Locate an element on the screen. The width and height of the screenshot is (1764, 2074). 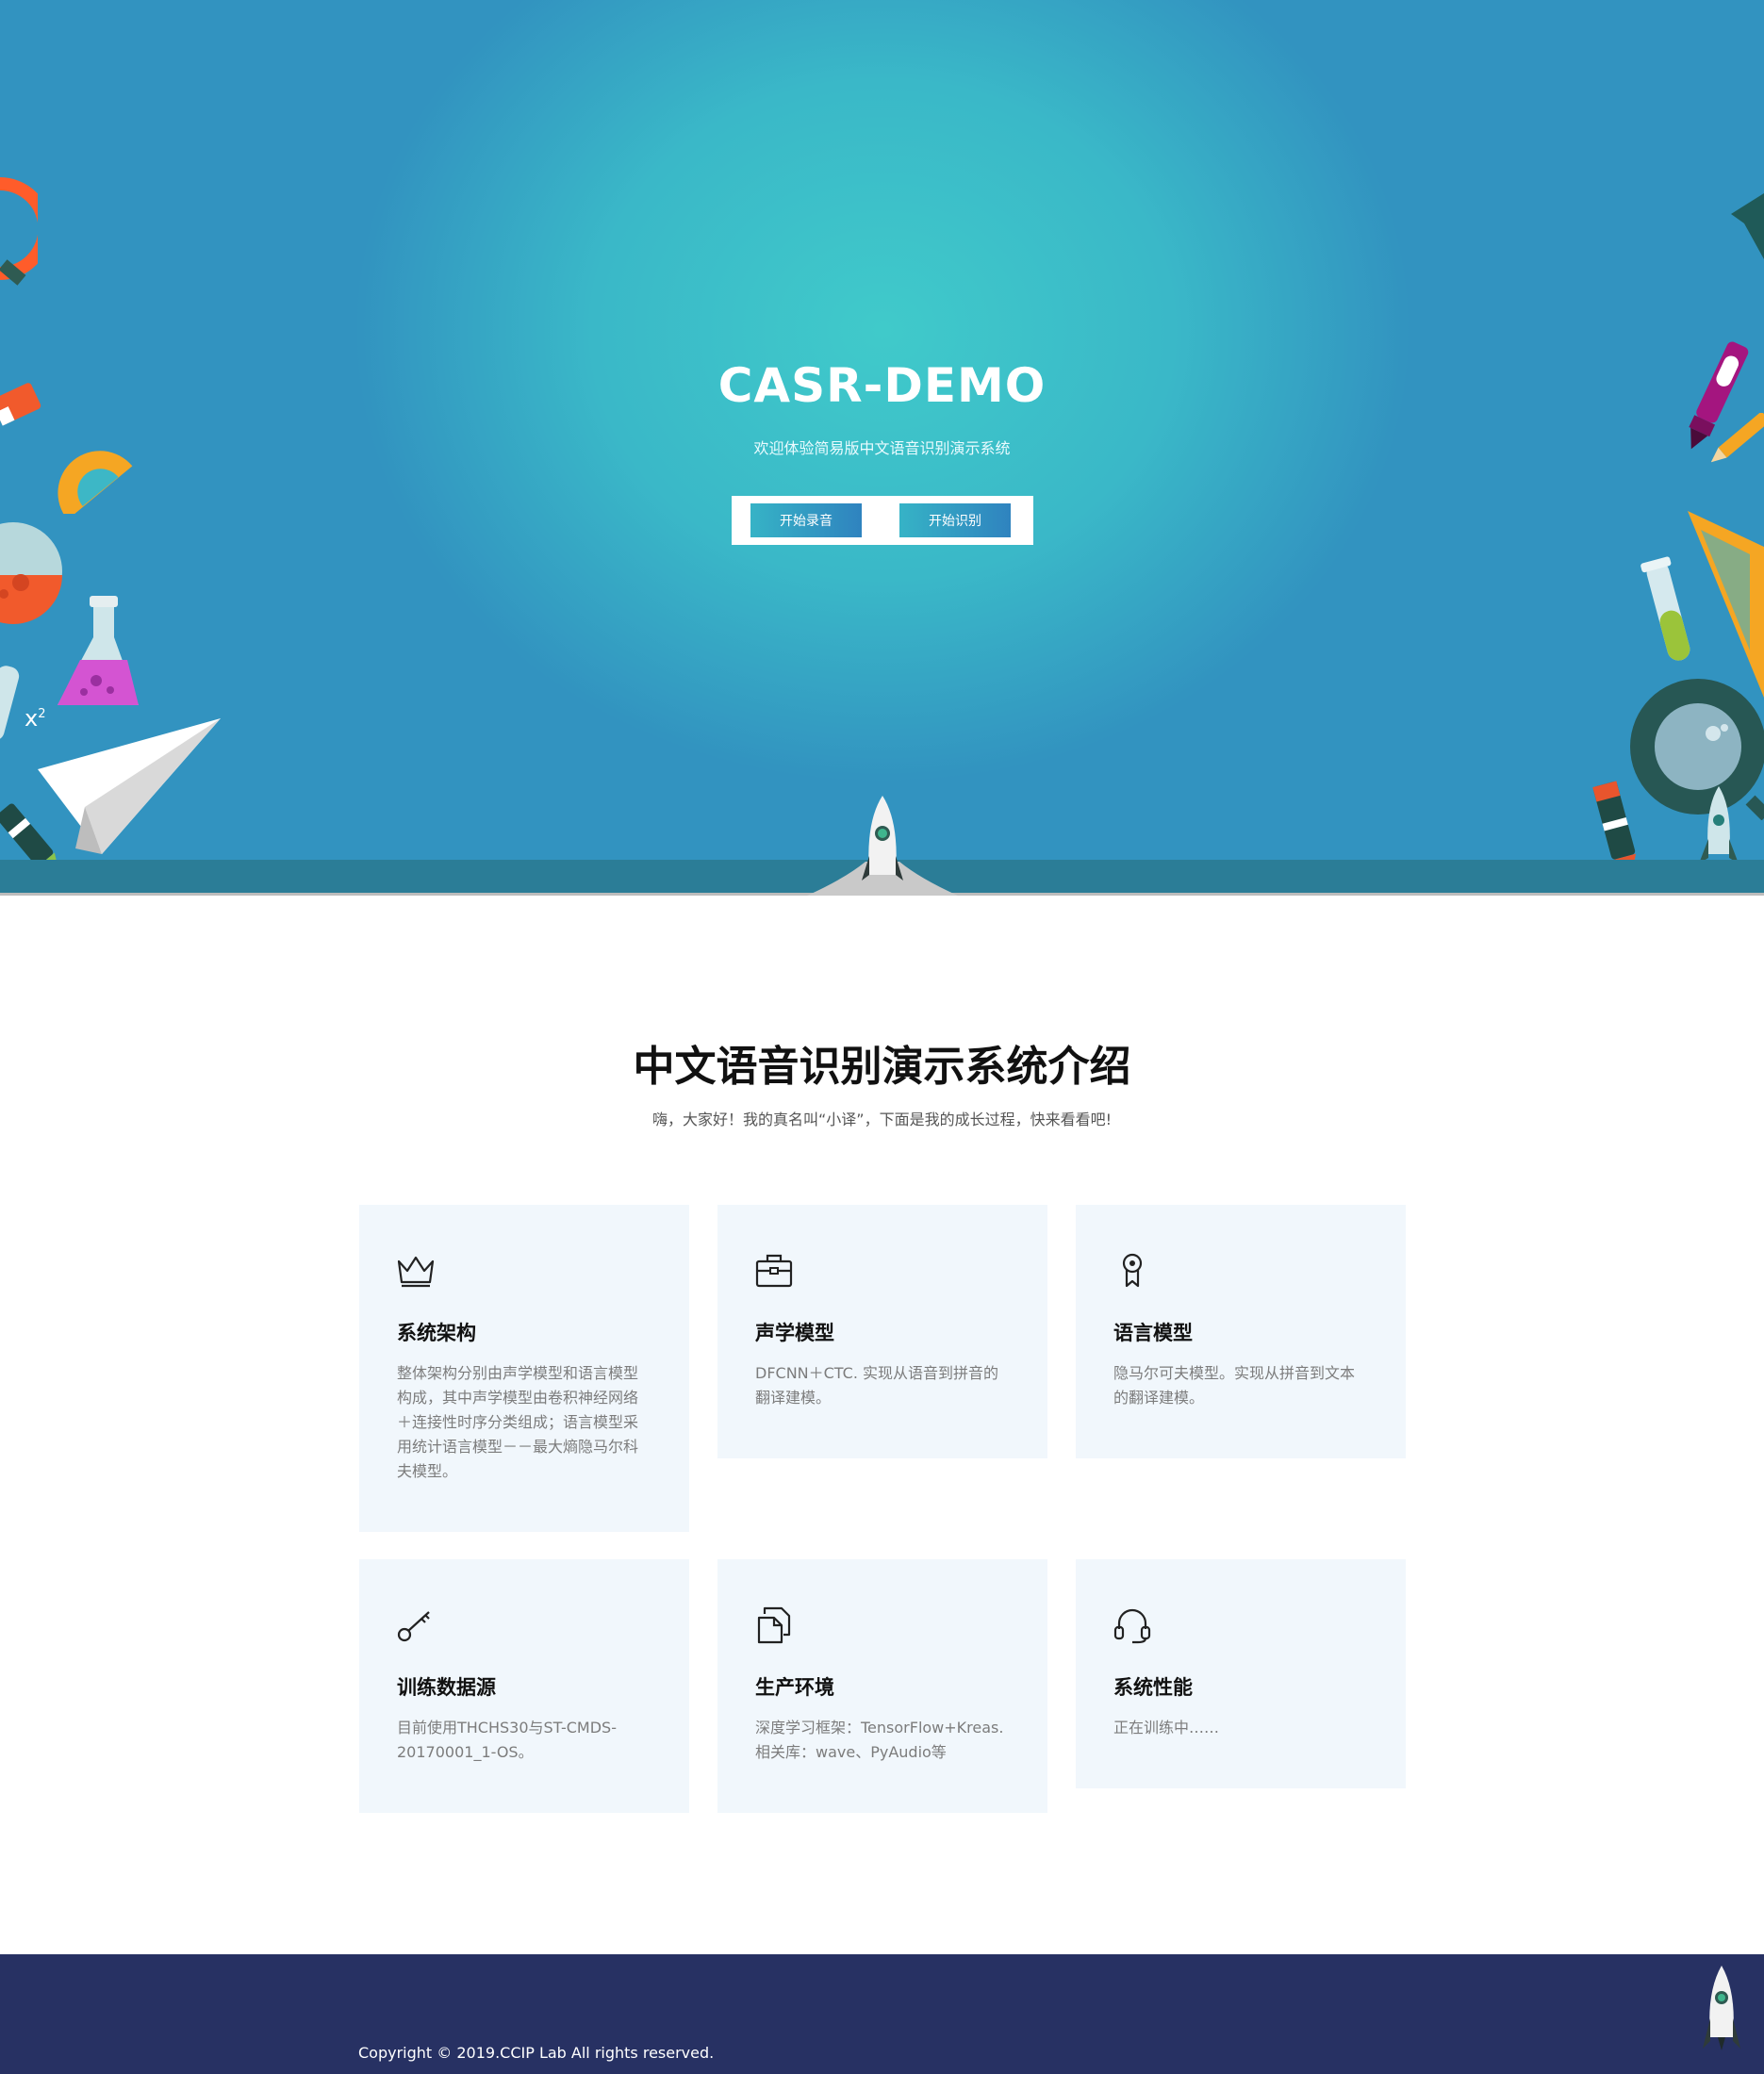
intro-title: 中文语音识别演示系统介绍 is located at coordinates (882, 1067).